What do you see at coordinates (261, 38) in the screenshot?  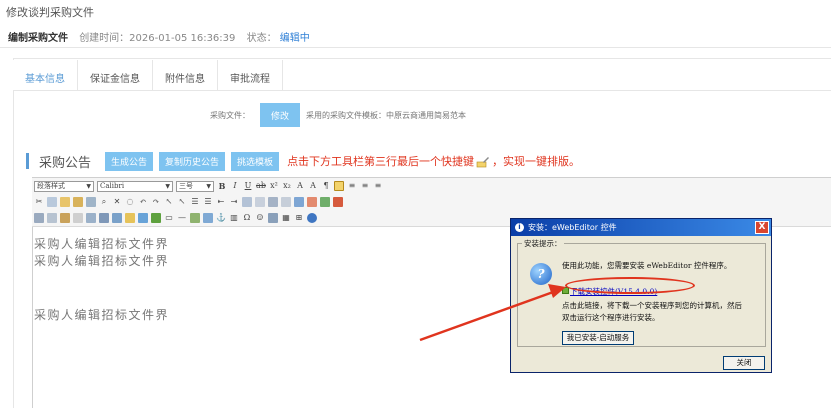 I see `state-label: 状态：` at bounding box center [261, 38].